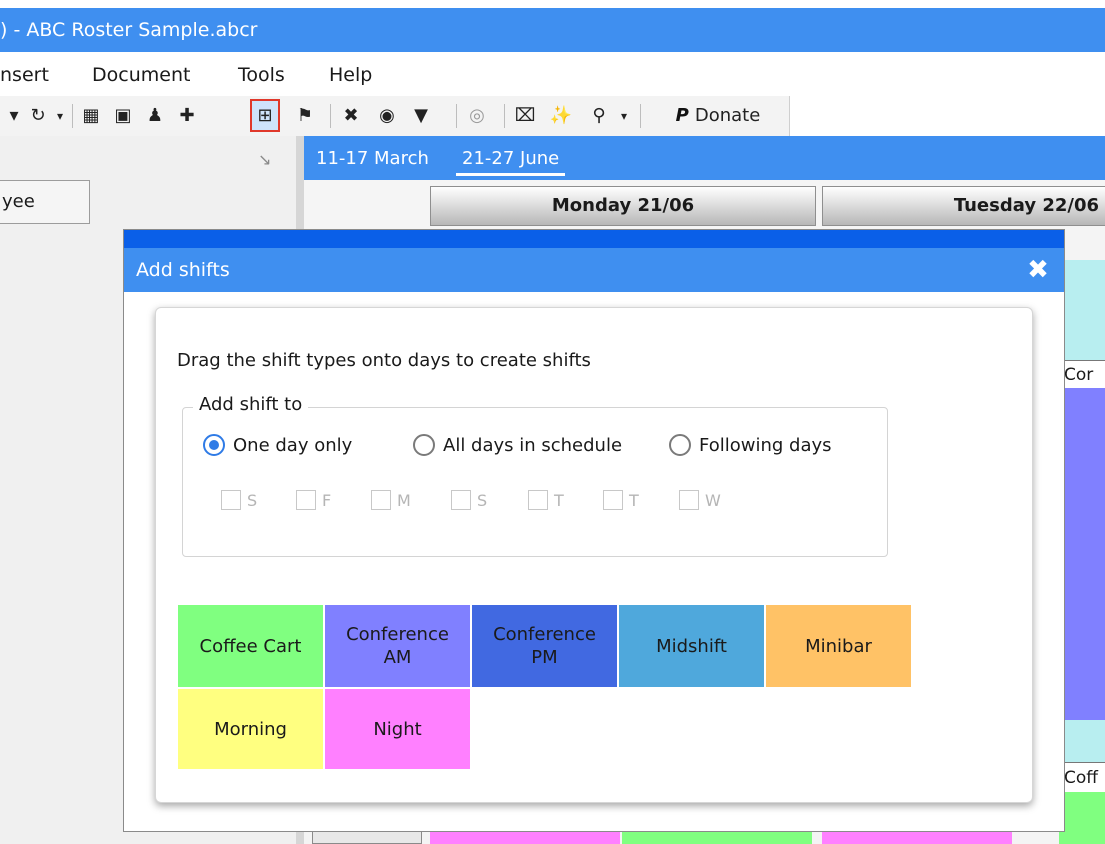 The image size is (1105, 844). What do you see at coordinates (305, 115) in the screenshot?
I see `bell-icon: ⚑` at bounding box center [305, 115].